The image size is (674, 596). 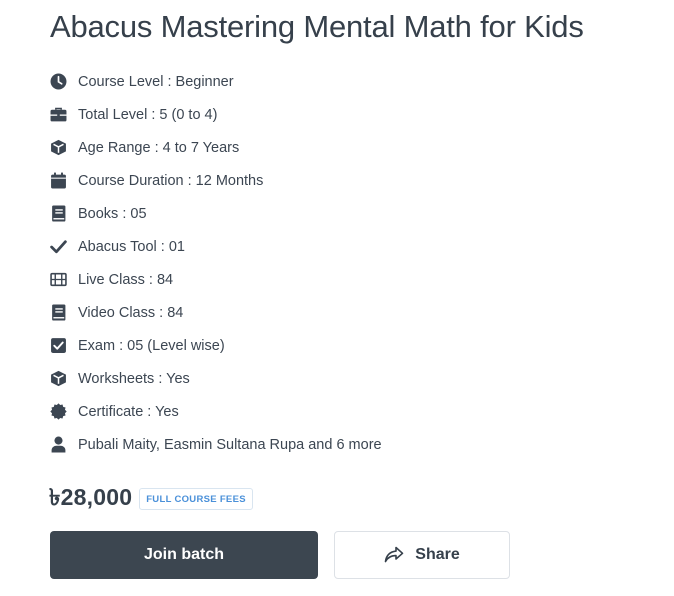 What do you see at coordinates (134, 378) in the screenshot?
I see `feature-label: Worksheets : Yes` at bounding box center [134, 378].